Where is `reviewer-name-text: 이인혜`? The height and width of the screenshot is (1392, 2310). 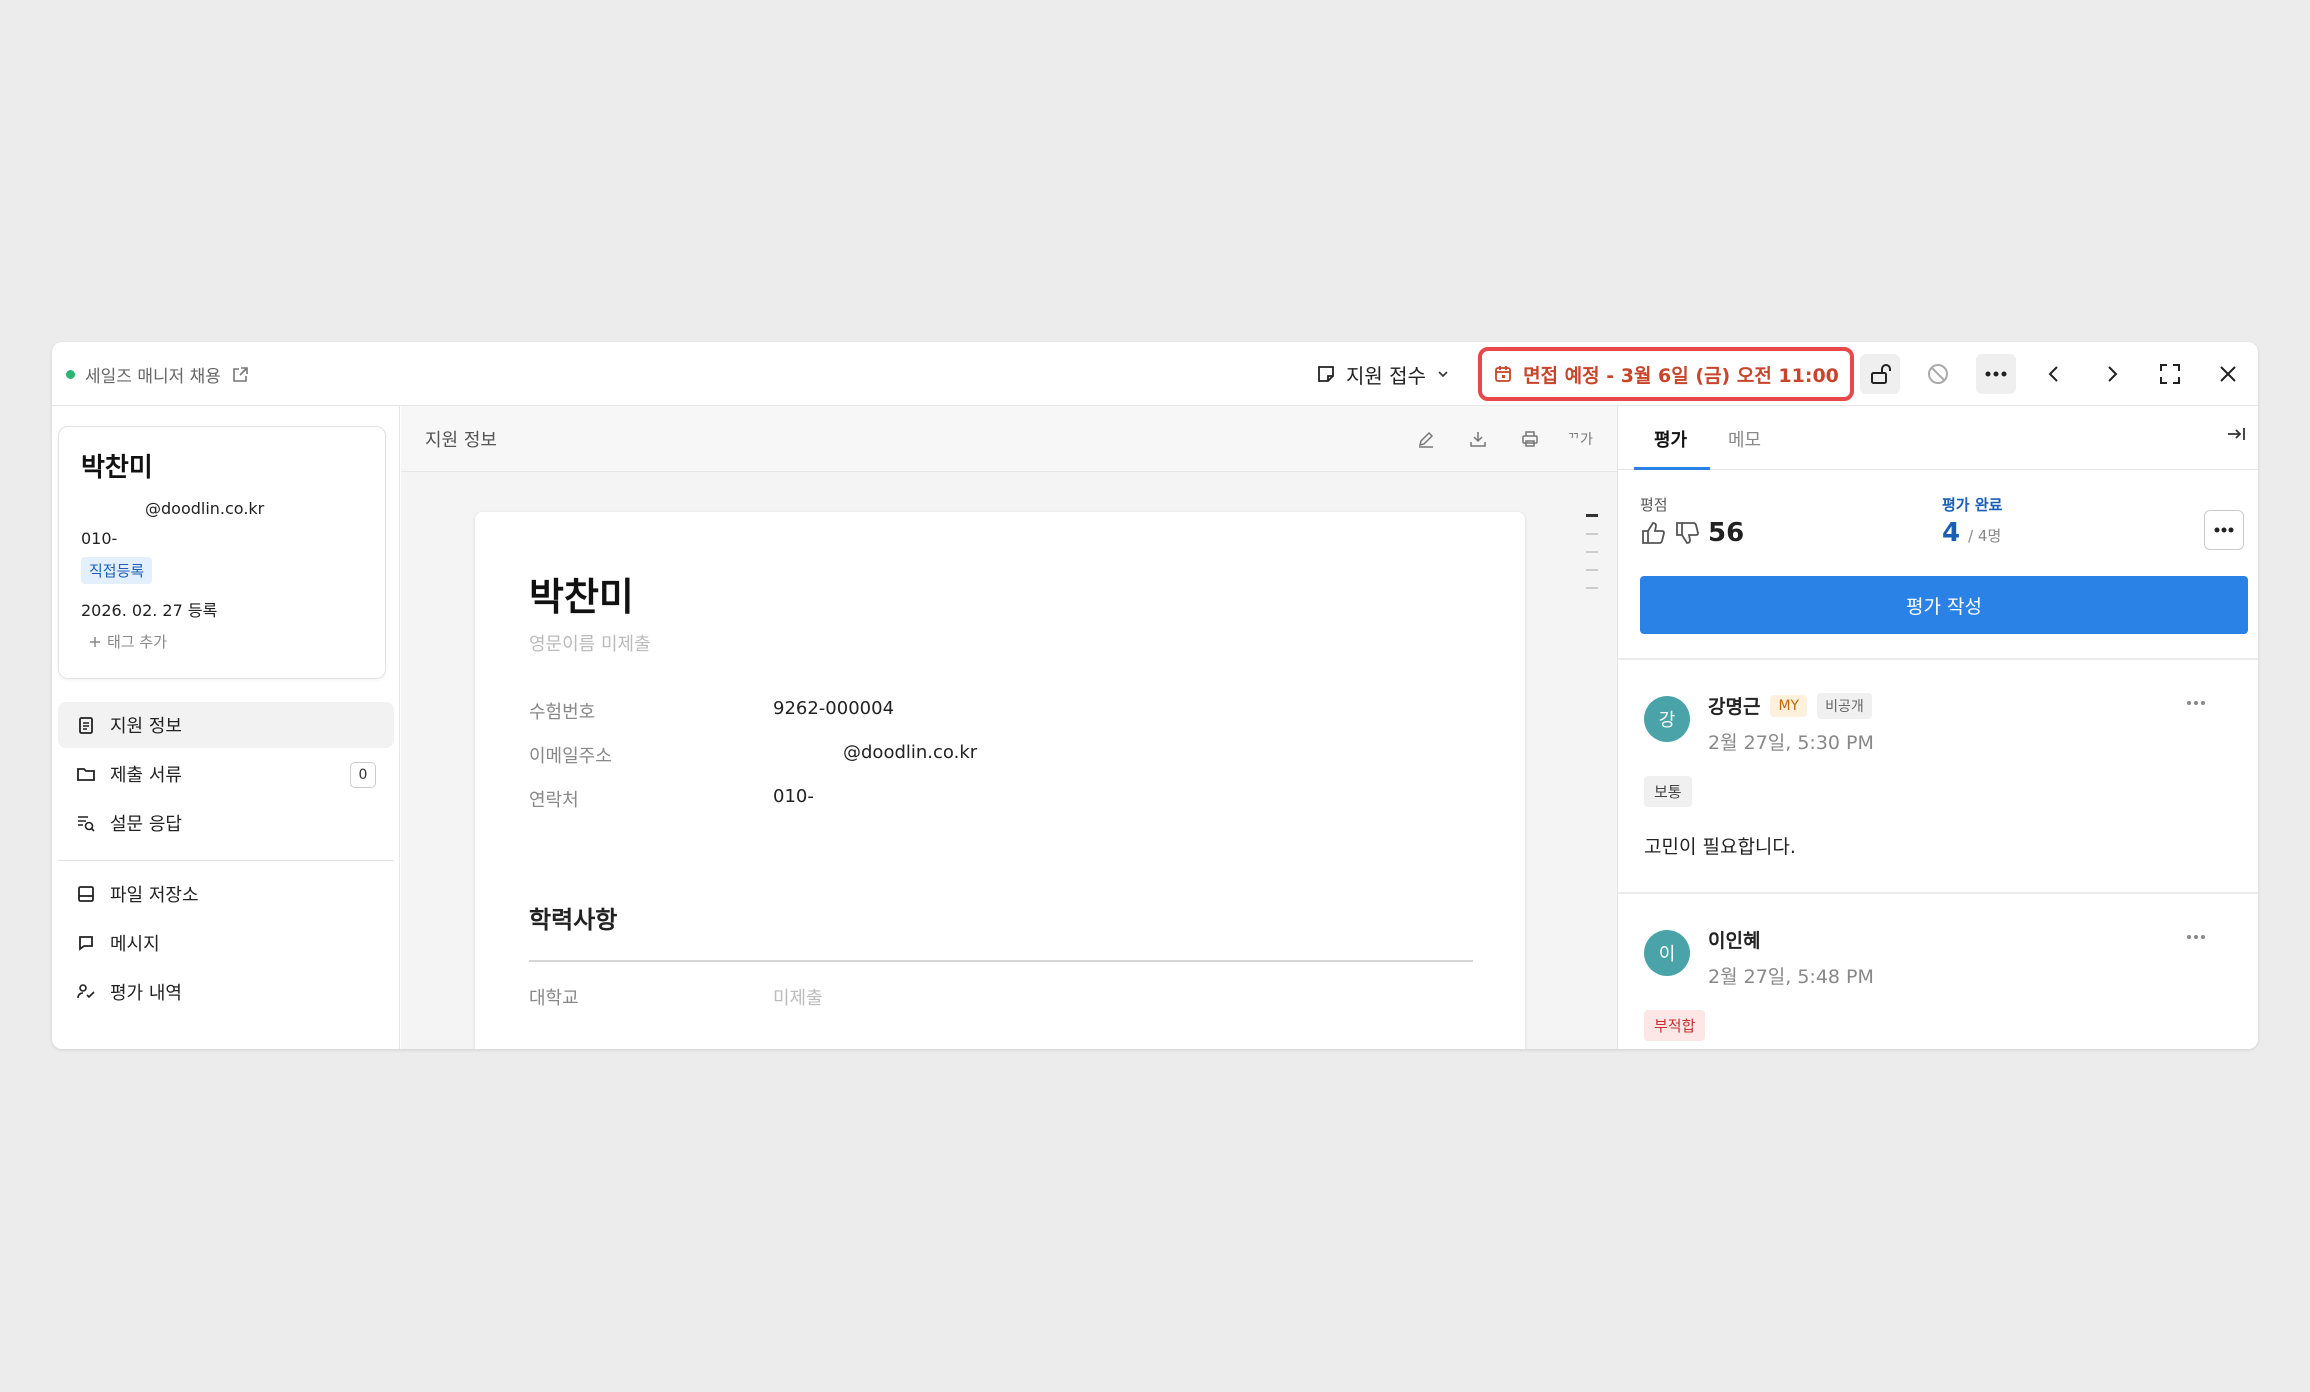
reviewer-name-text: 이인혜 is located at coordinates (1734, 941).